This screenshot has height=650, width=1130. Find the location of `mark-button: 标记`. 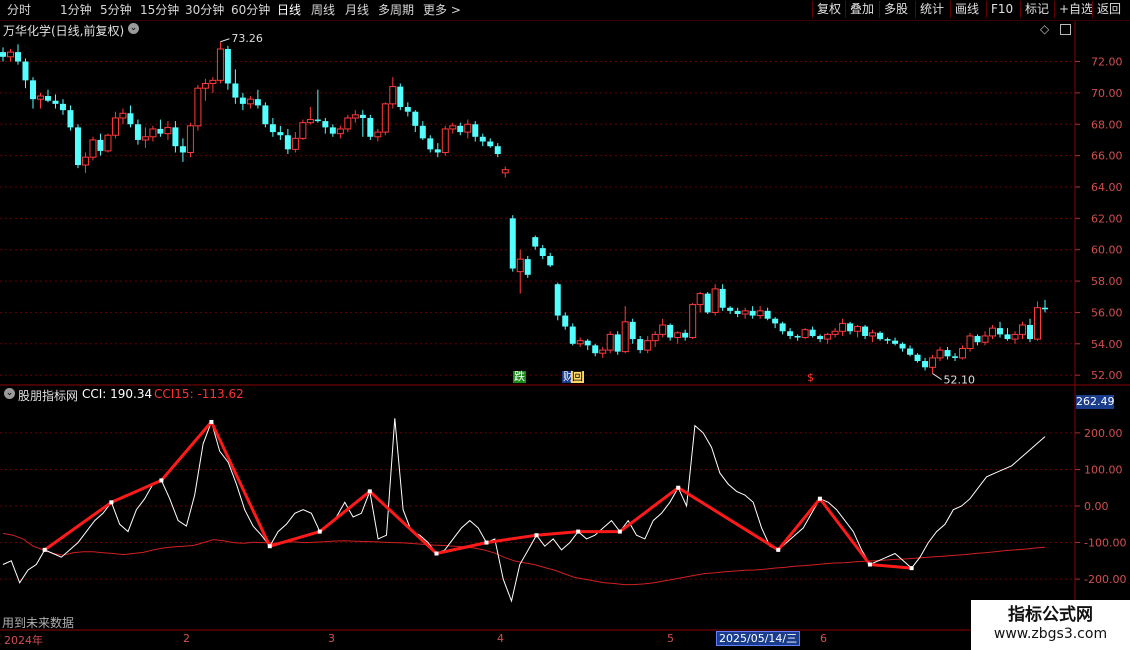

mark-button: 标记 is located at coordinates (1036, 9).